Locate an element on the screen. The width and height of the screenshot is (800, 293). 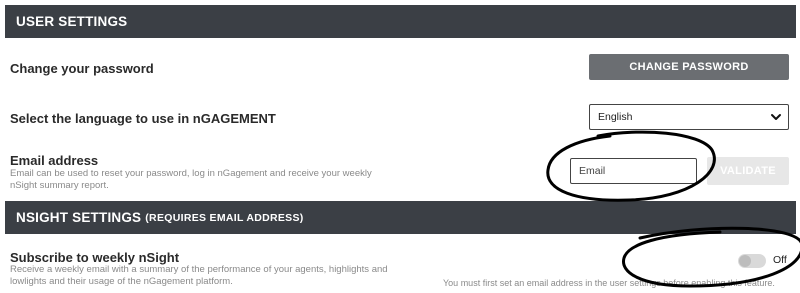
change-password-button: CHANGE PASSWORD is located at coordinates (689, 67).